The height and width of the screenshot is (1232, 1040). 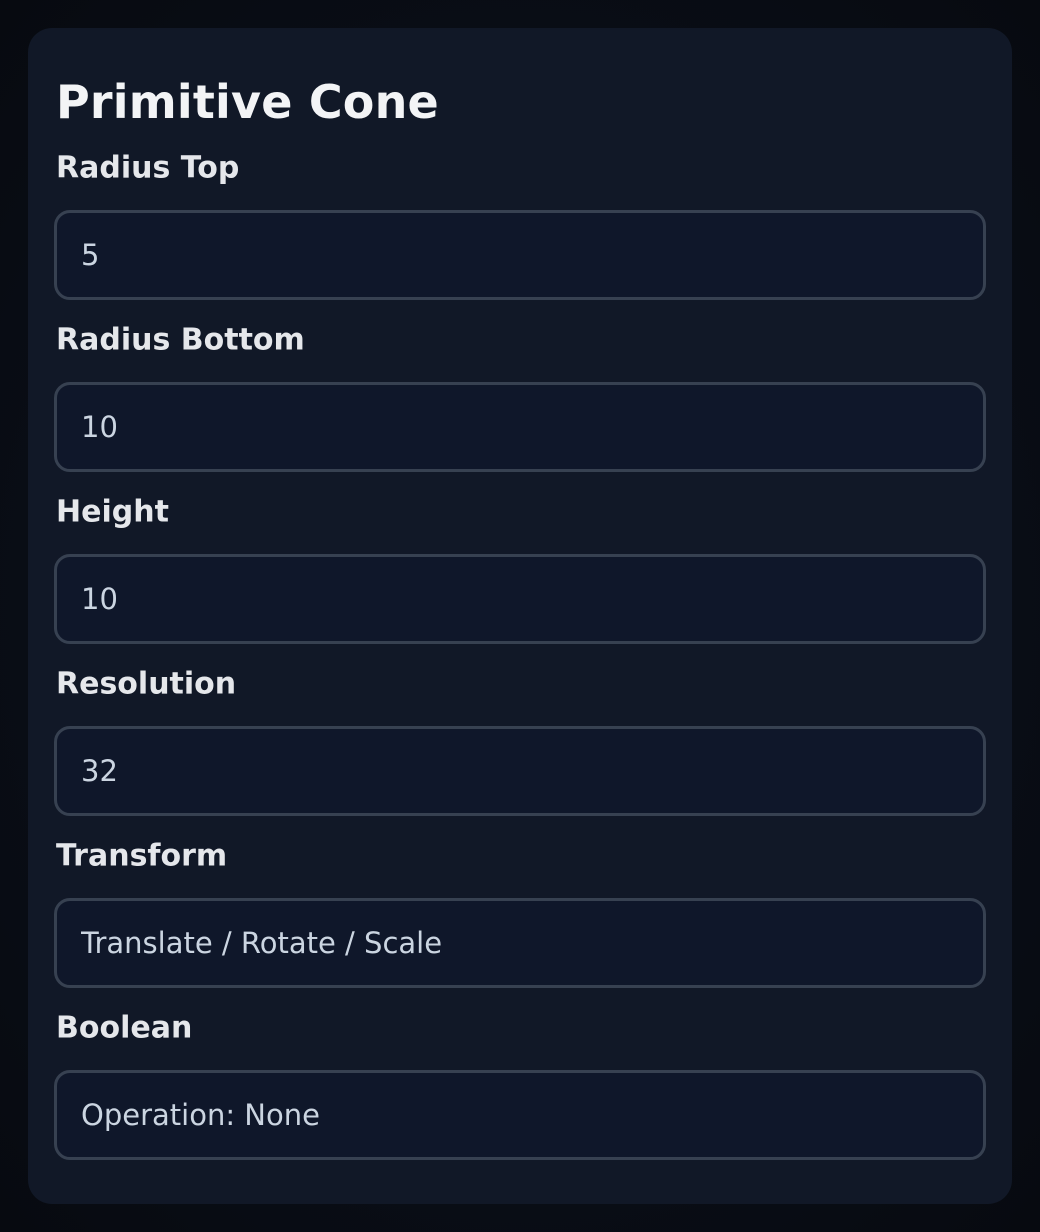 I want to click on transform-label: Transform, so click(x=142, y=856).